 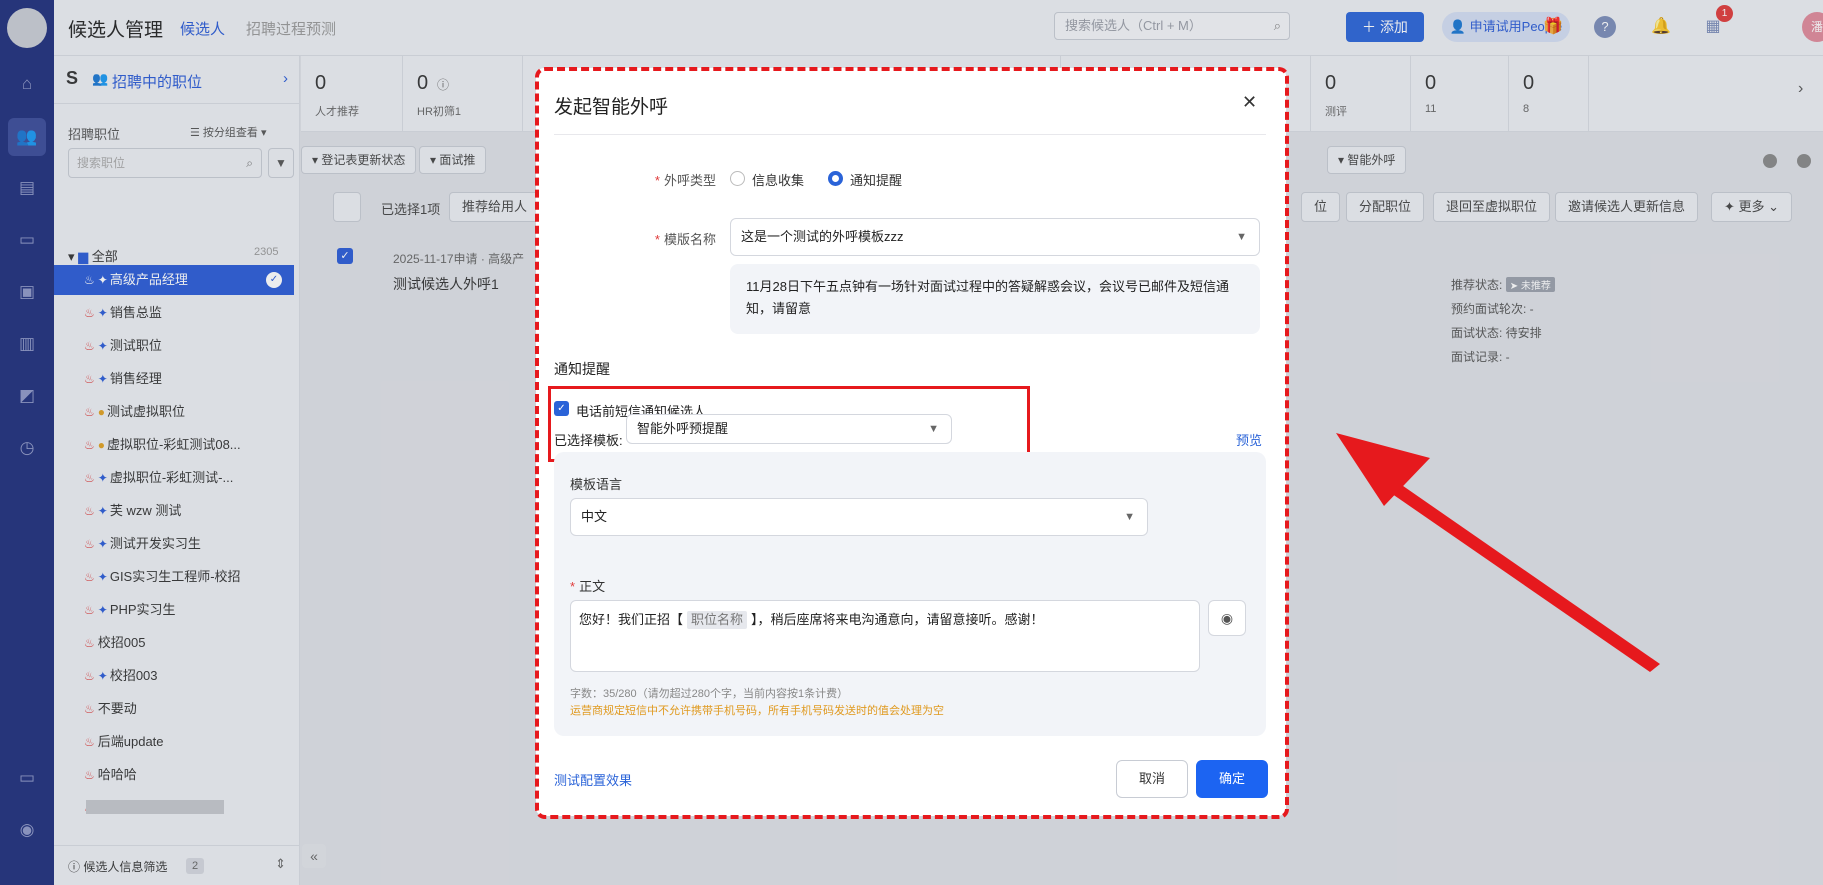 I want to click on notify-section-title: 通知提醒, so click(x=582, y=369).